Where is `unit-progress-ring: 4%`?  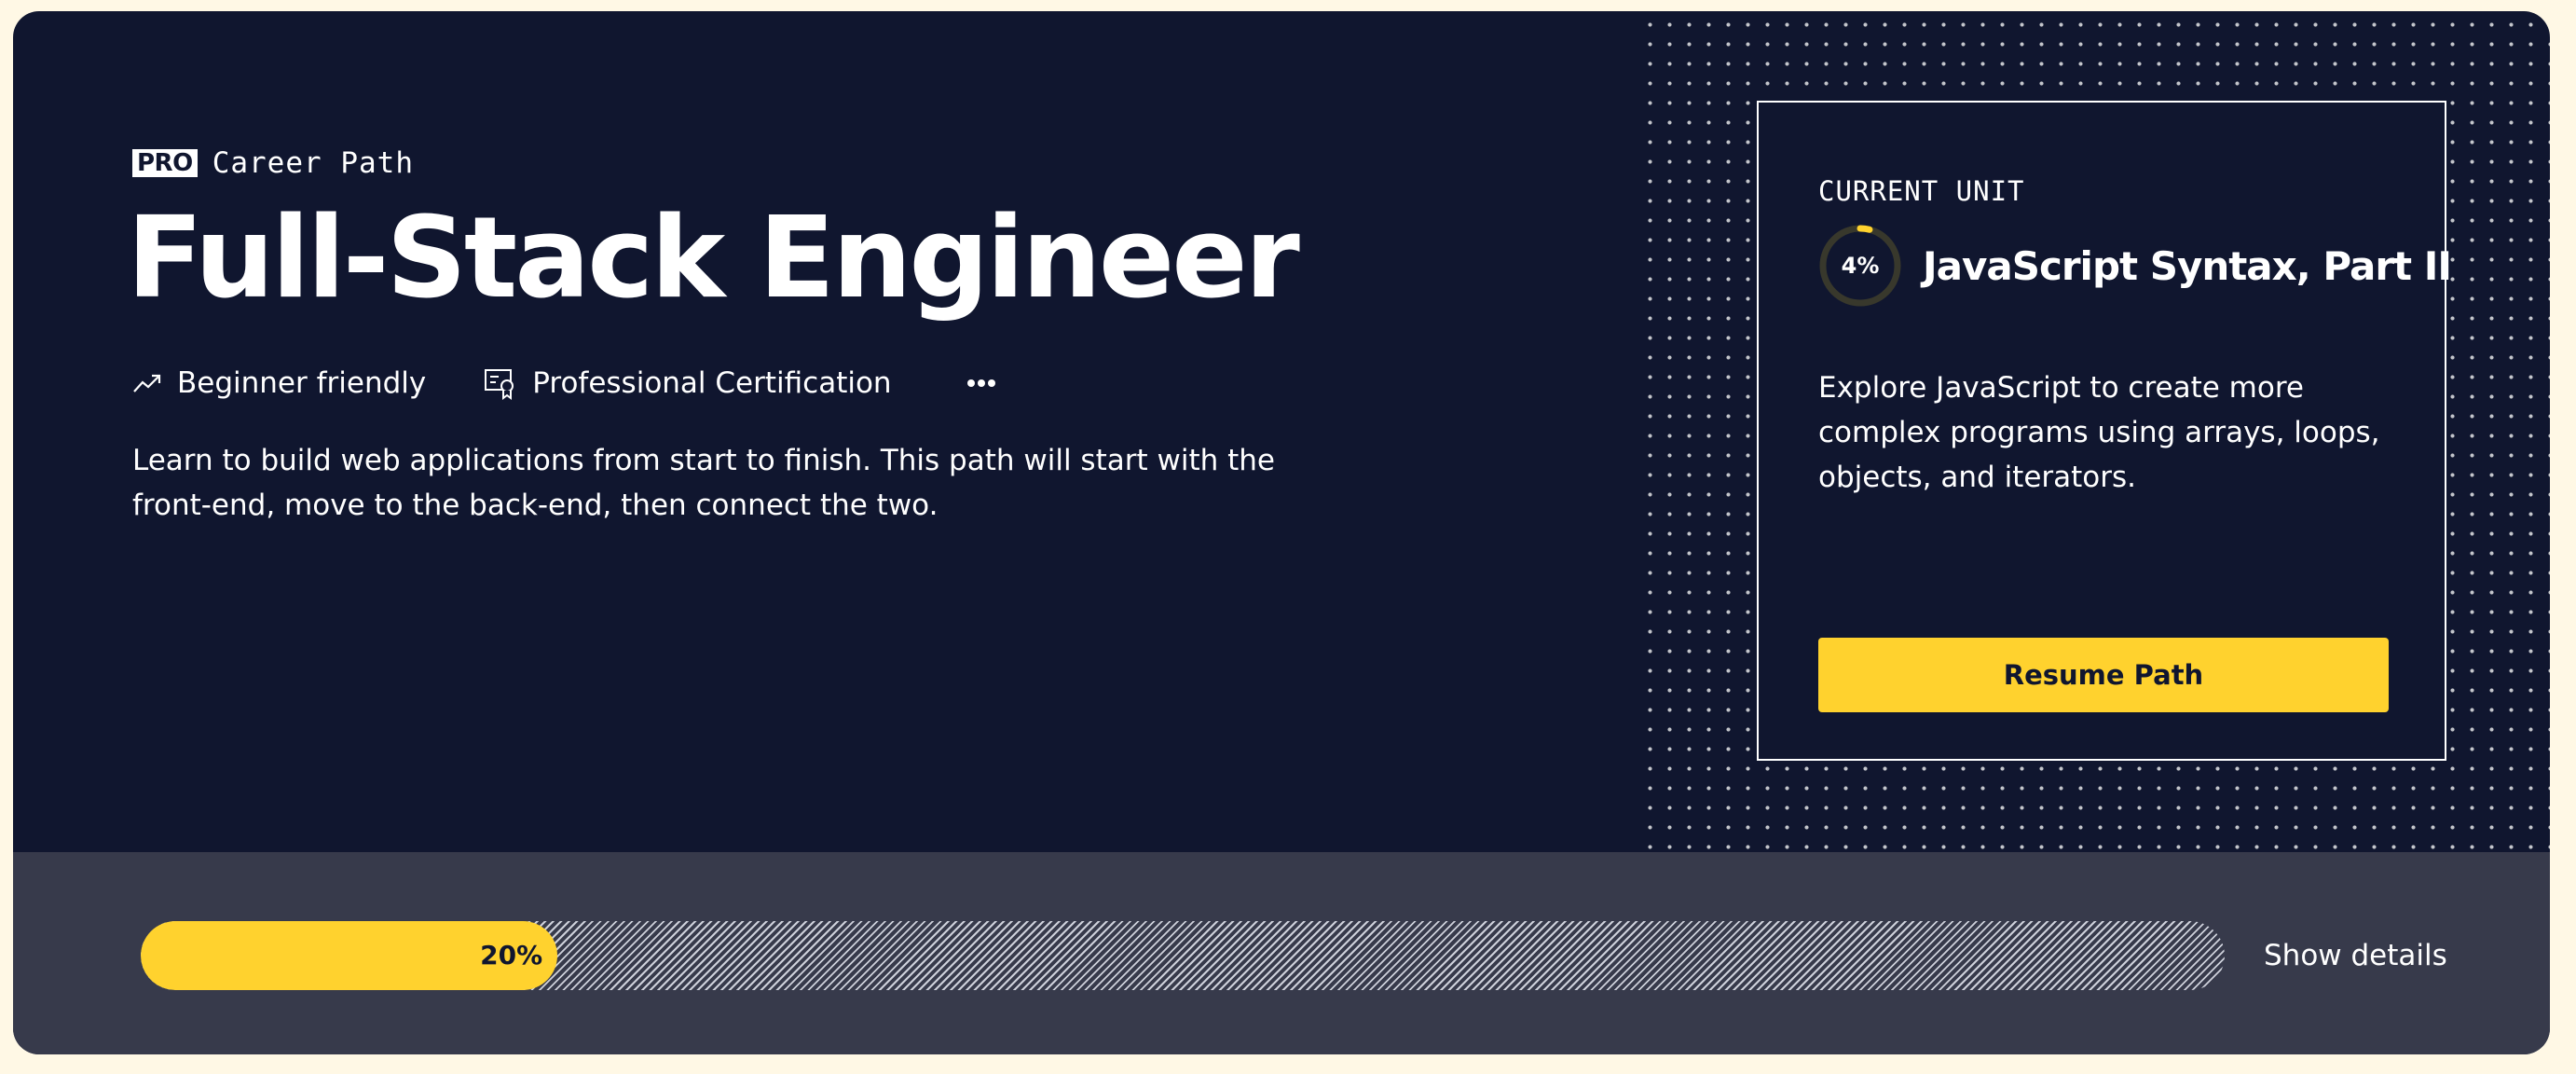
unit-progress-ring: 4% is located at coordinates (1860, 266).